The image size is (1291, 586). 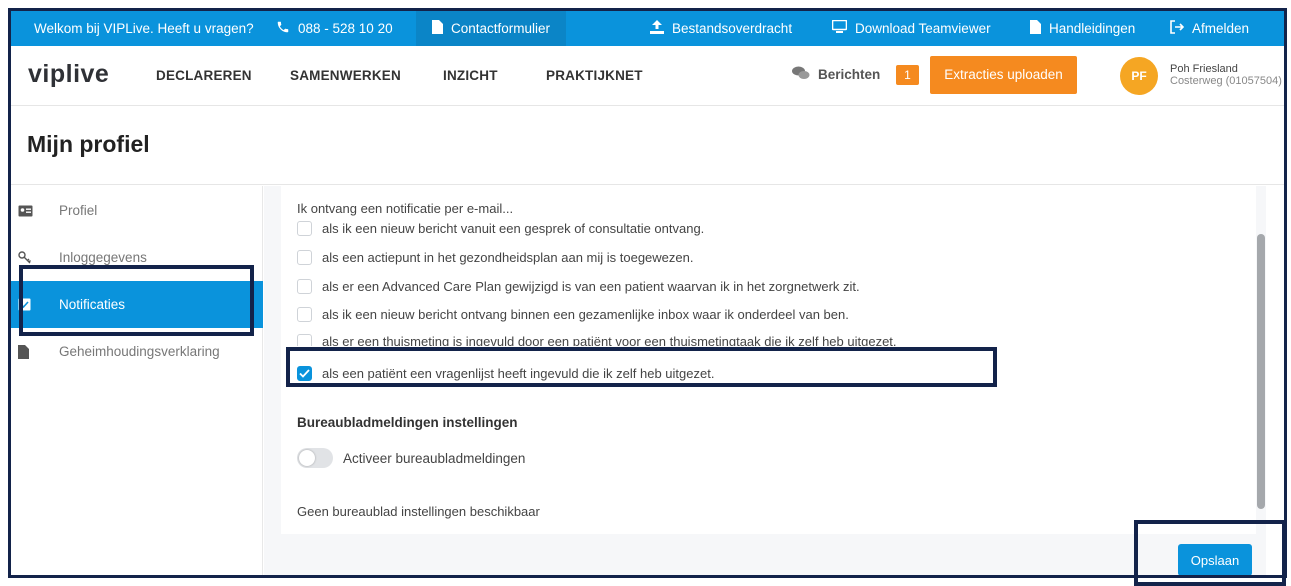 I want to click on checkmark-icon, so click(x=304, y=373).